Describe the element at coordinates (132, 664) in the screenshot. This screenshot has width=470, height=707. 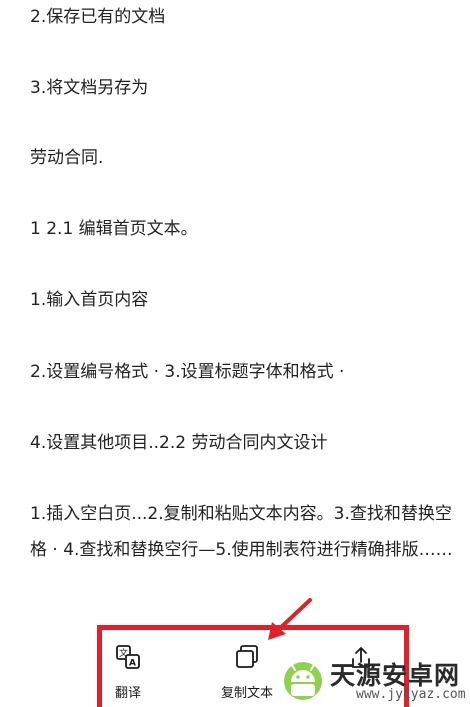
I see `svg-text: A` at that location.